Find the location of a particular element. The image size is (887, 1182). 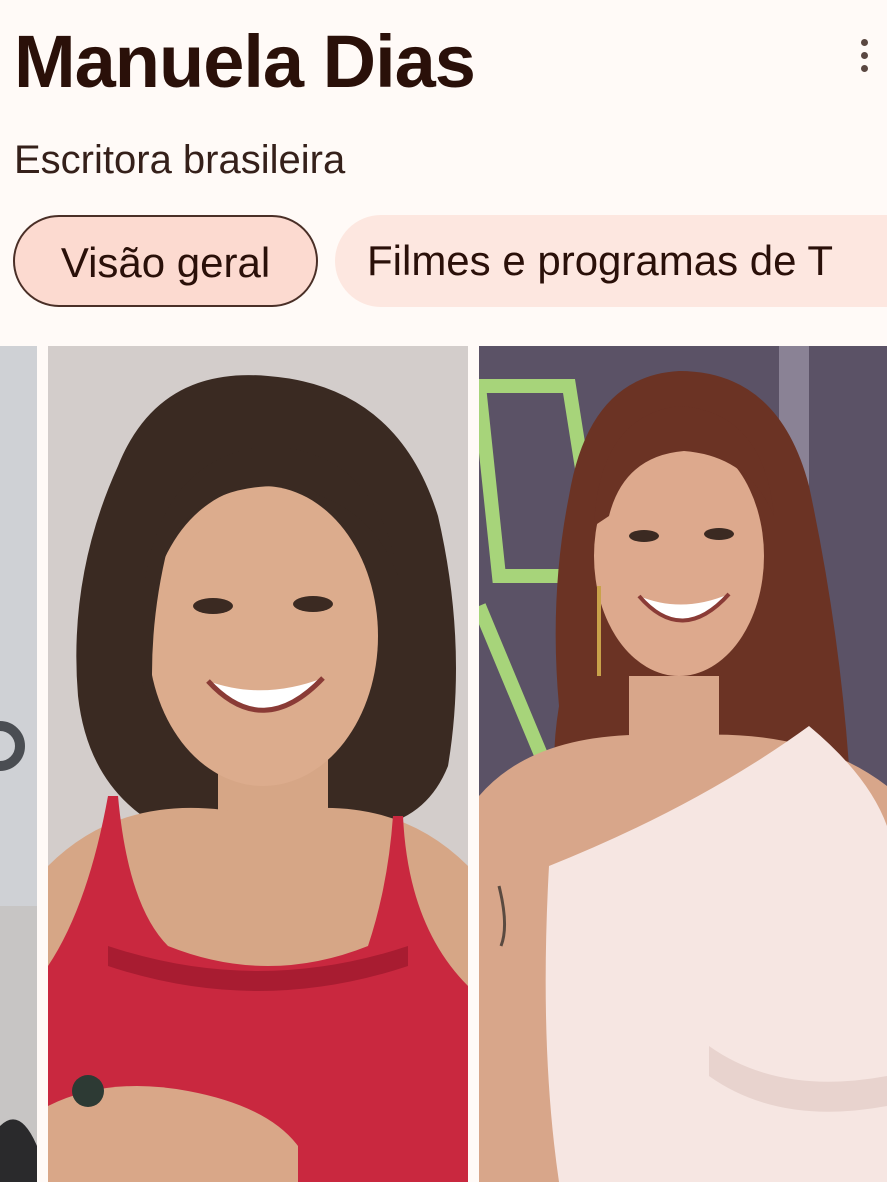

gallery-image-partial is located at coordinates (18, 764).